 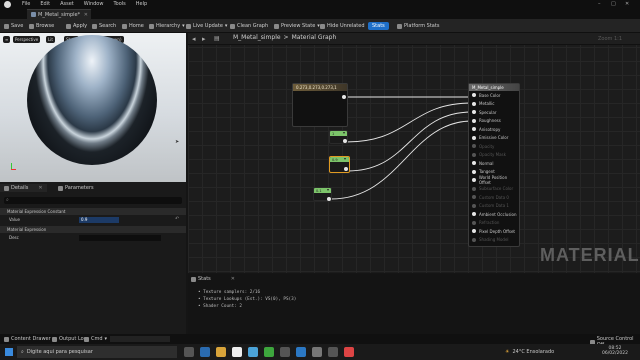 I want to click on material-pin: Anisotropy, so click(x=494, y=129).